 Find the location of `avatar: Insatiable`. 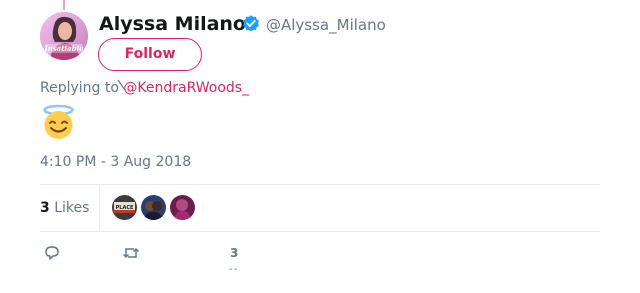

avatar: Insatiable is located at coordinates (64, 36).